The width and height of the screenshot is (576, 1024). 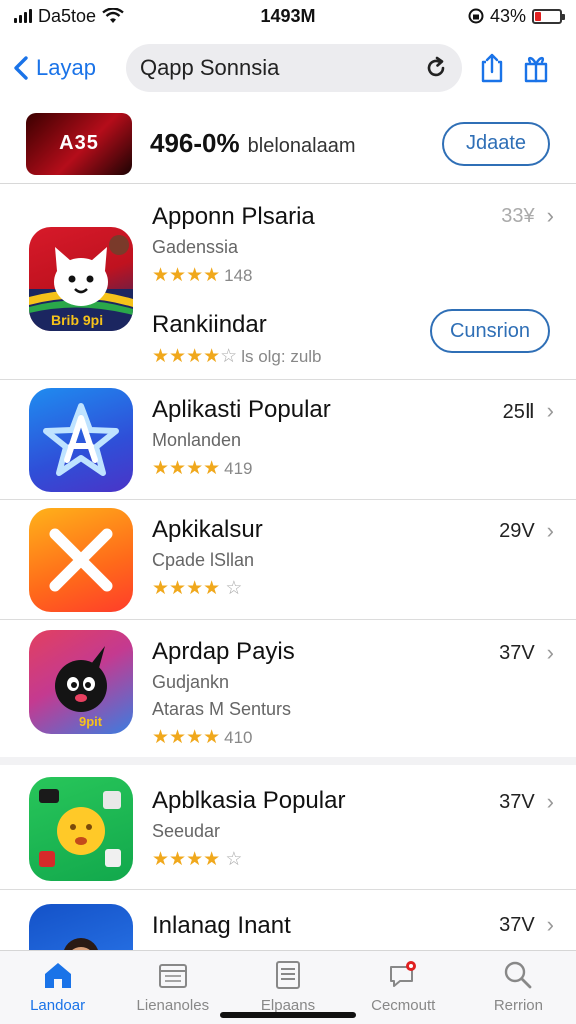 I want to click on star-rating: ★★★★ 419, so click(x=241, y=468).